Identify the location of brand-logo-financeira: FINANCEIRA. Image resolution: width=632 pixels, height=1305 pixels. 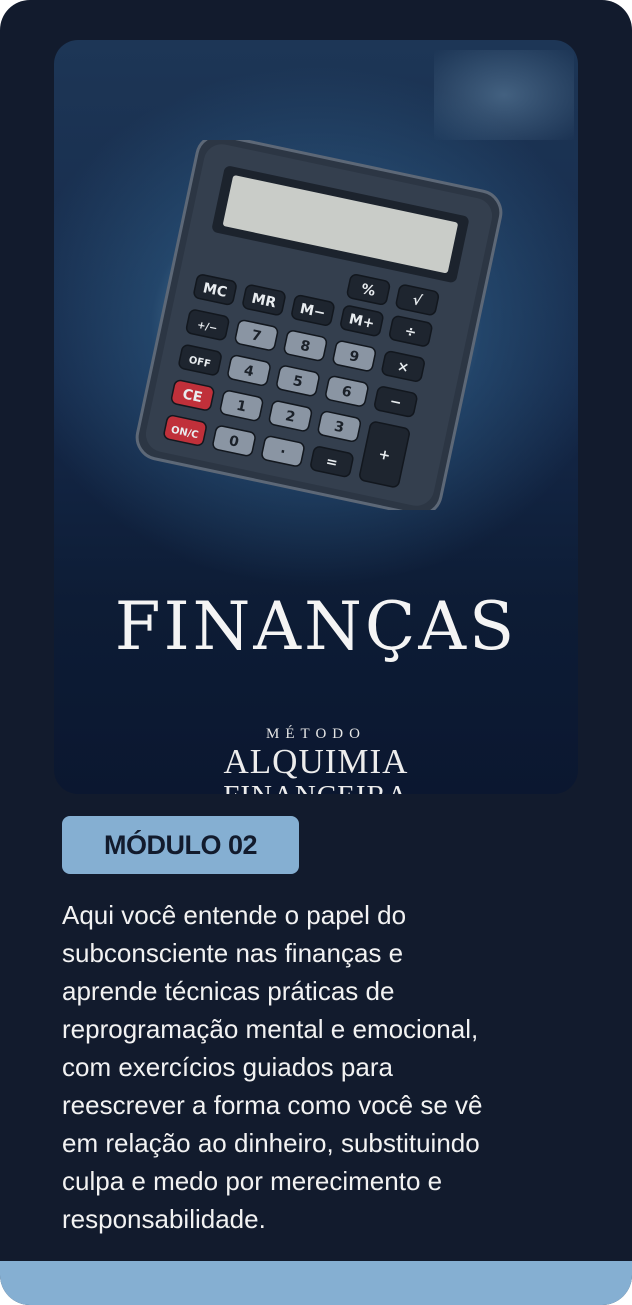
(316, 787).